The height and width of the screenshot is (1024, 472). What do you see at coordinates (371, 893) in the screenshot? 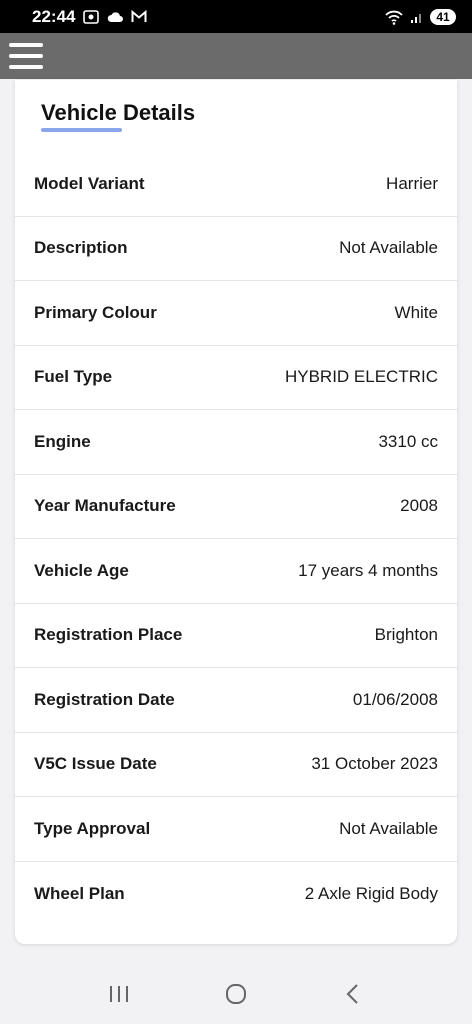
I see `detail-value: 2 Axle Rigid Body` at bounding box center [371, 893].